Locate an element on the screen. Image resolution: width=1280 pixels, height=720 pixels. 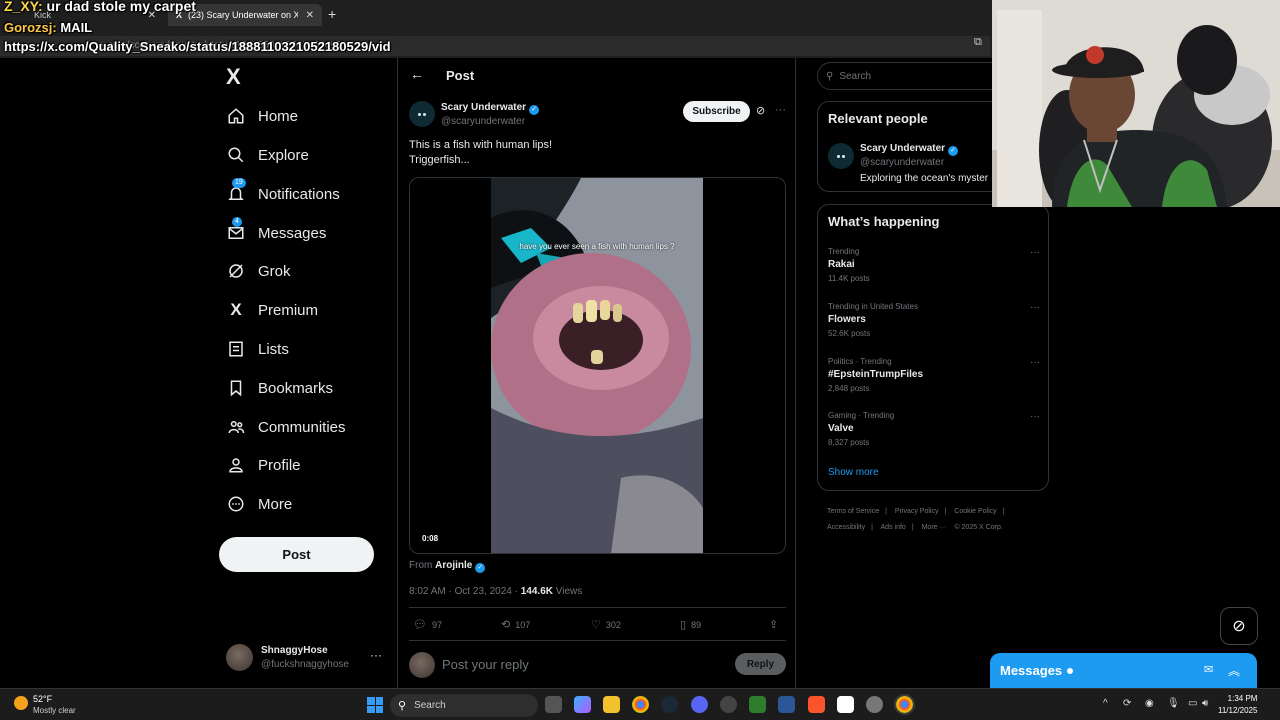
brave-icon is located at coordinates (816, 704).